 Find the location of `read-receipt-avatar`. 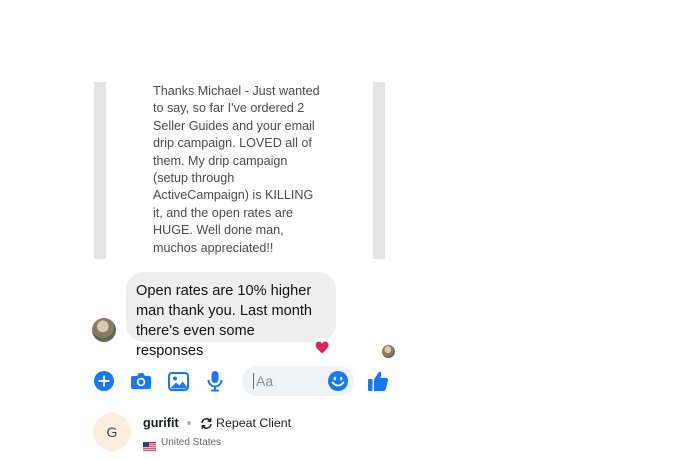

read-receipt-avatar is located at coordinates (388, 351).